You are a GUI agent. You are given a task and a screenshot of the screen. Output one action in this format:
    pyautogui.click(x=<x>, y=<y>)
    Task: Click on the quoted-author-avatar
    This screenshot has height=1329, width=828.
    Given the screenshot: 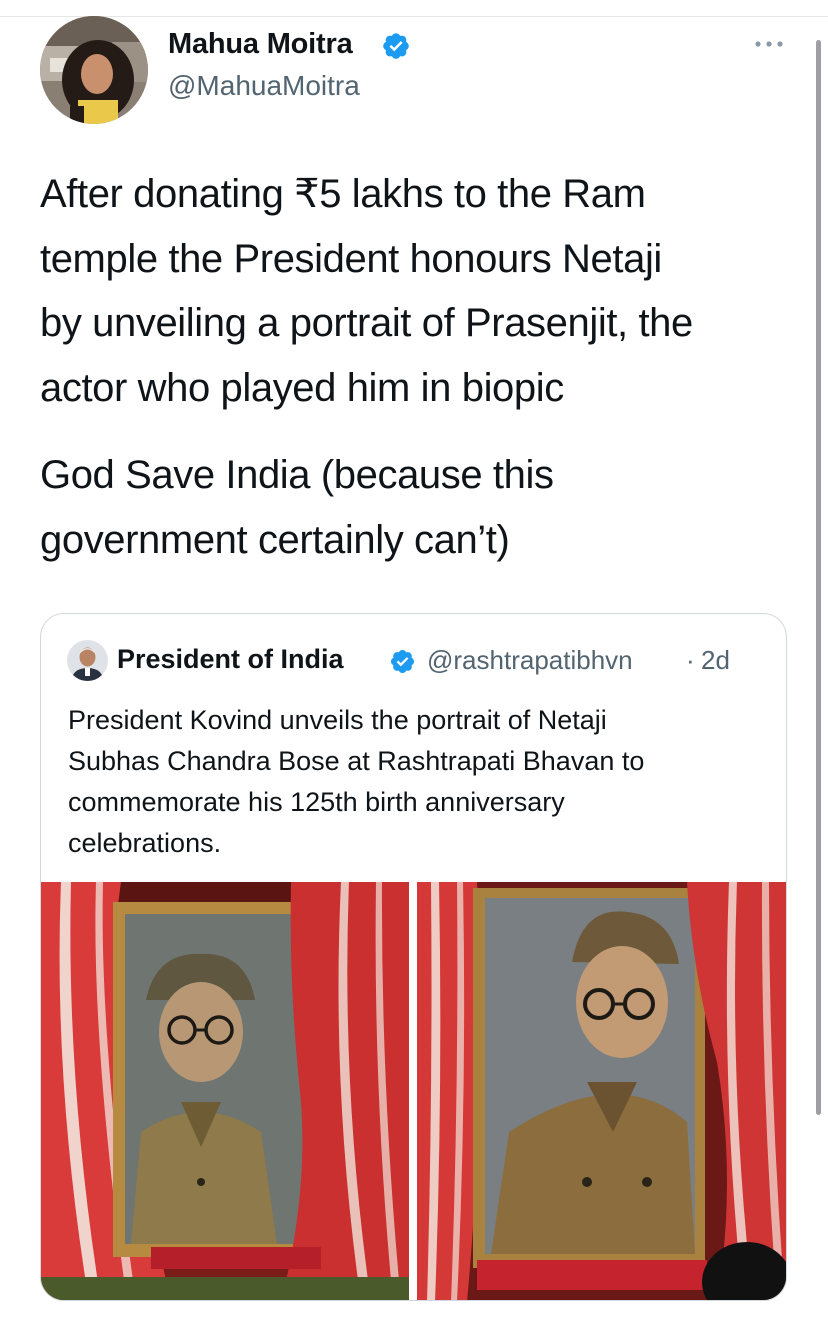 What is the action you would take?
    pyautogui.click(x=87, y=660)
    